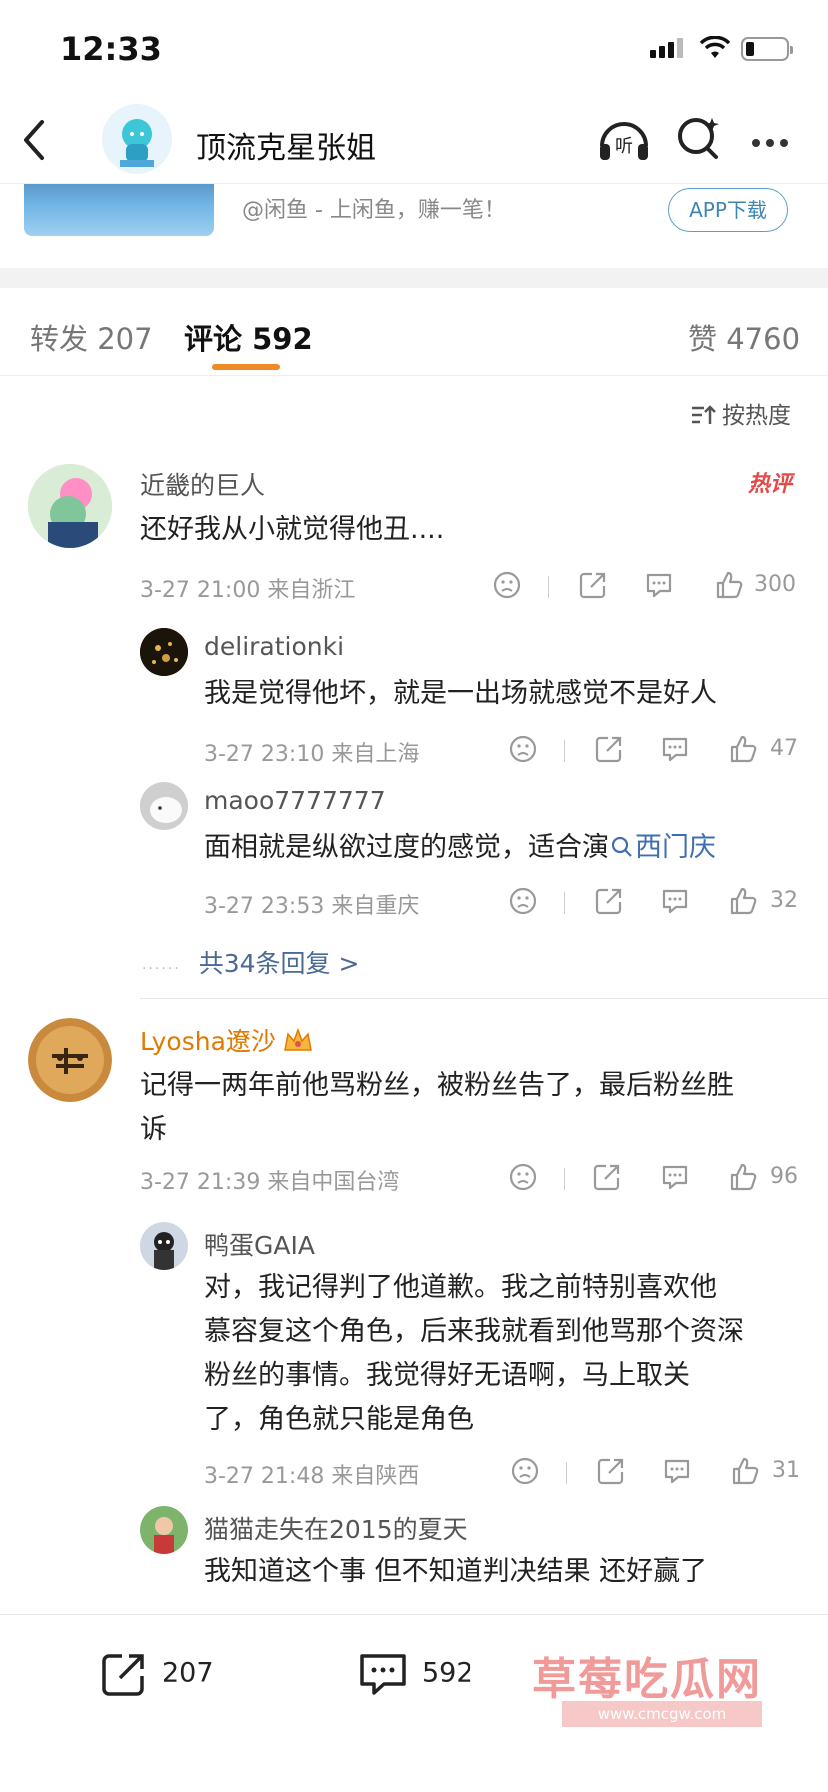  What do you see at coordinates (784, 900) in the screenshot?
I see `like-count: 32` at bounding box center [784, 900].